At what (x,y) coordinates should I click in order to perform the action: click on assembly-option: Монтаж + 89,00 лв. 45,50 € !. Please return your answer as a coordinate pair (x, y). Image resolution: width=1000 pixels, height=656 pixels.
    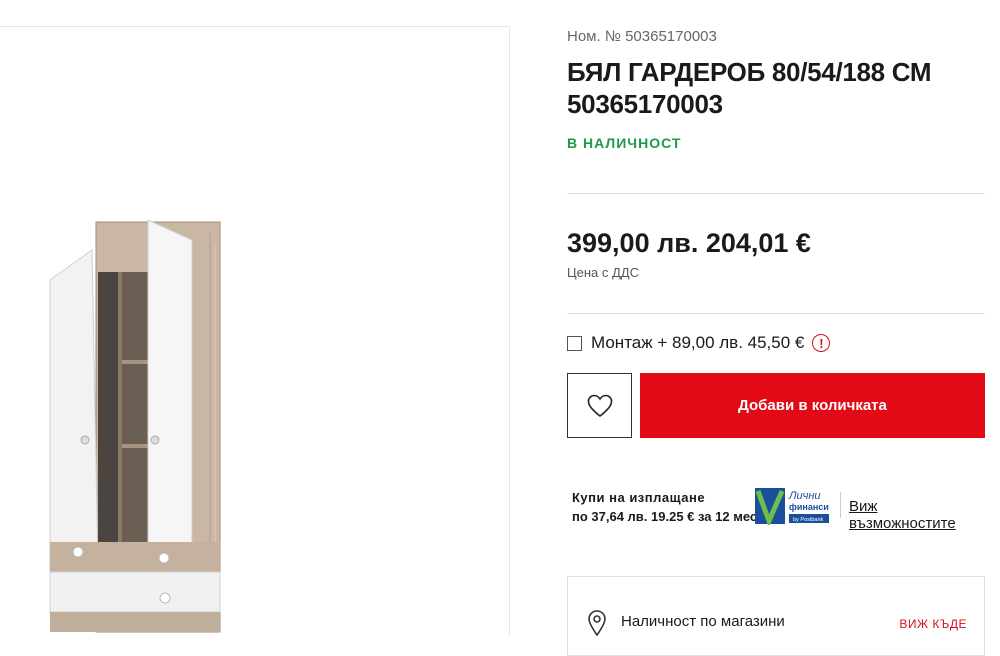
    Looking at the image, I should click on (699, 343).